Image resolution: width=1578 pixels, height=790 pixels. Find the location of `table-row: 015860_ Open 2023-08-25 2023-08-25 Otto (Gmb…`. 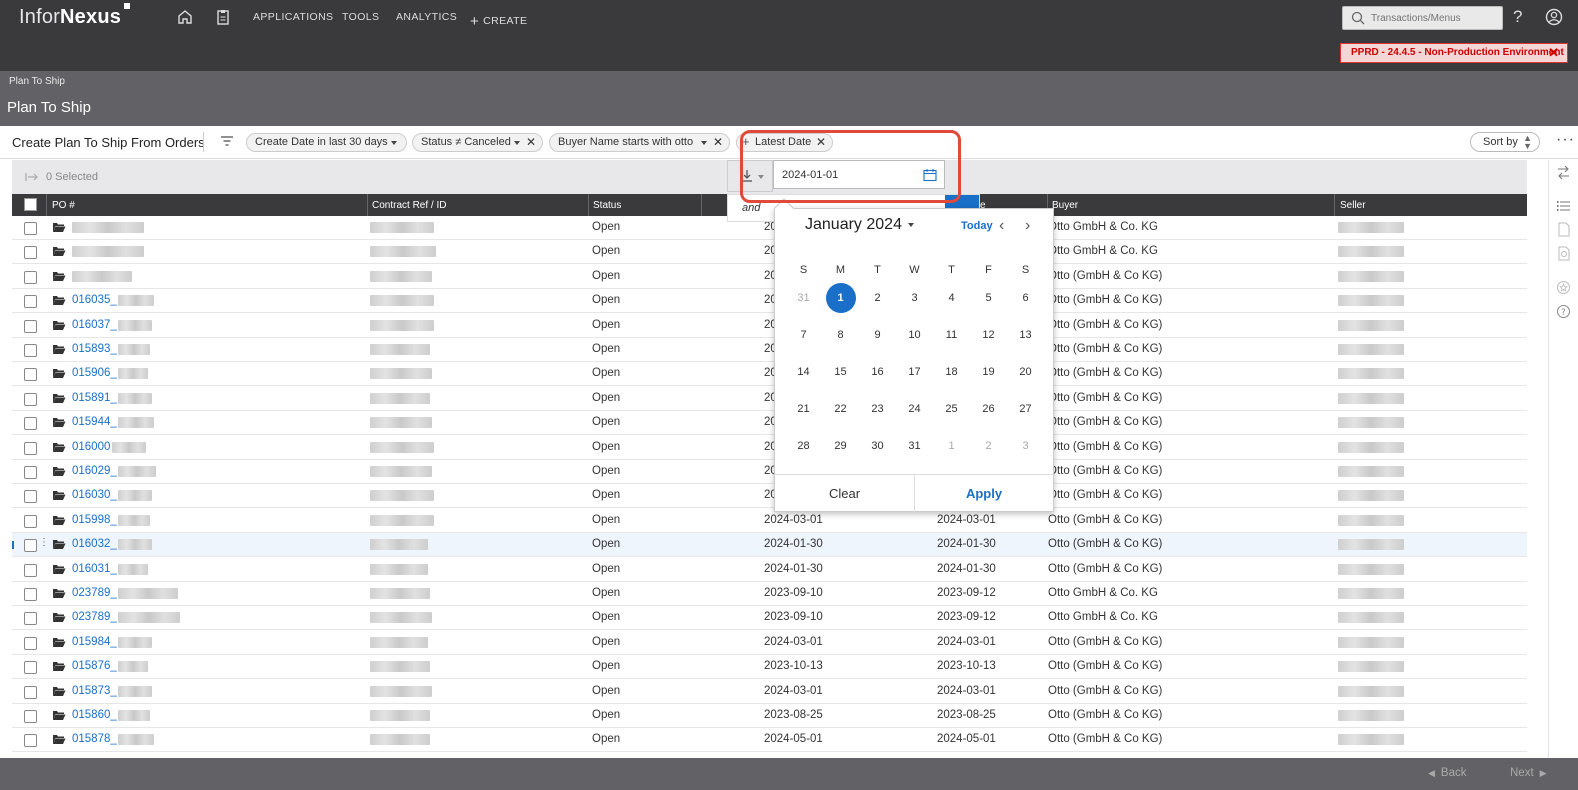

table-row: 015860_ Open 2023-08-25 2023-08-25 Otto (Gmb… is located at coordinates (769, 716).